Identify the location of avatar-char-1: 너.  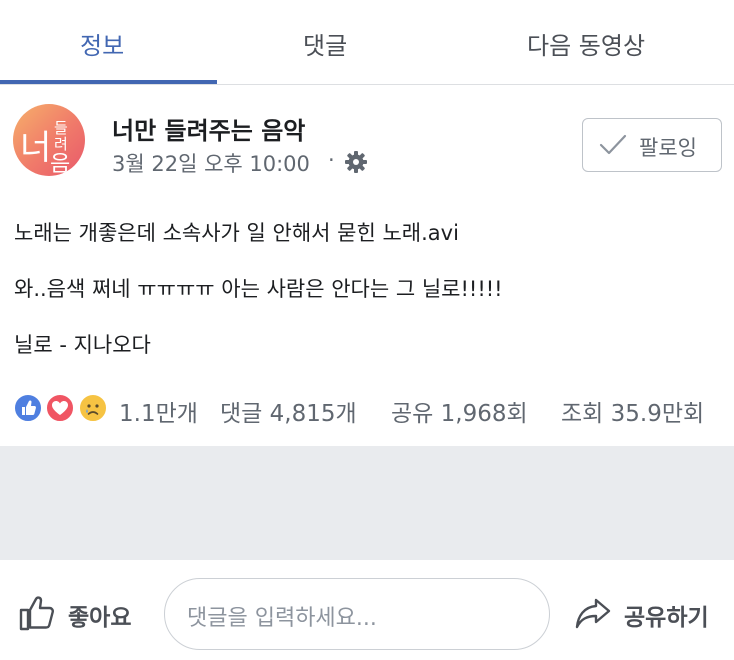
(35, 148).